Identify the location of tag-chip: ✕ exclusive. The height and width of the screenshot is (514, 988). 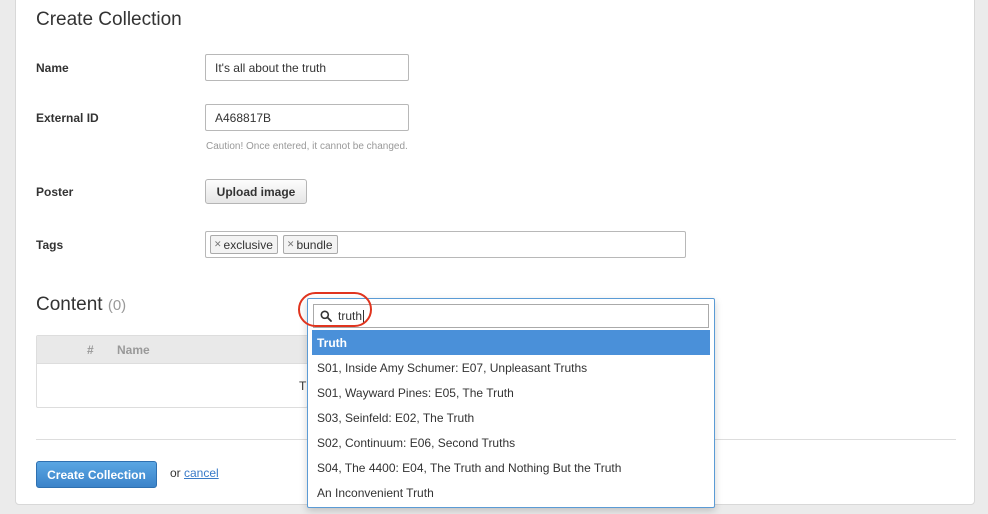
(244, 244).